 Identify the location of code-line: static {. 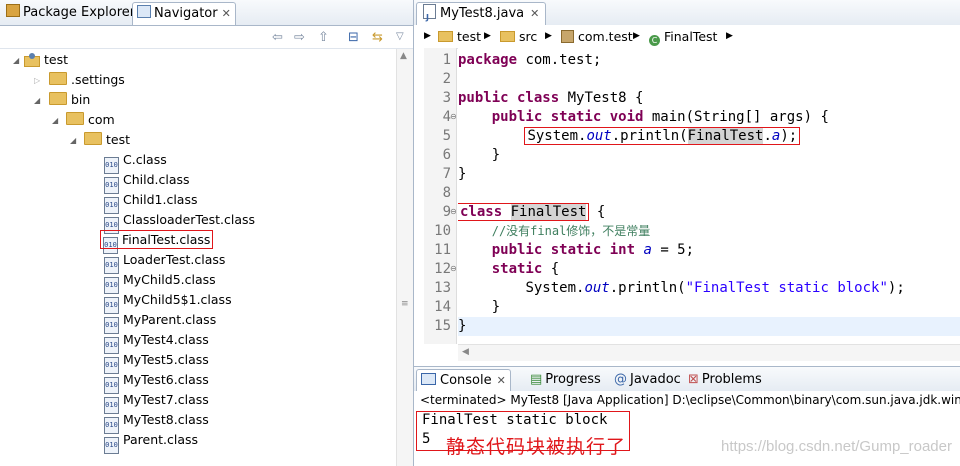
(525, 269).